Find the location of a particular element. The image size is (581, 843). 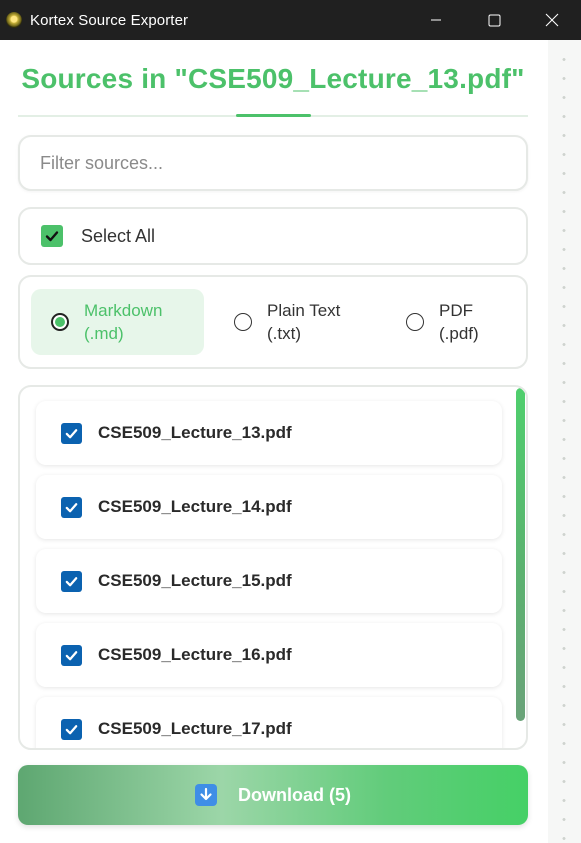

markdown-radio is located at coordinates (60, 322).